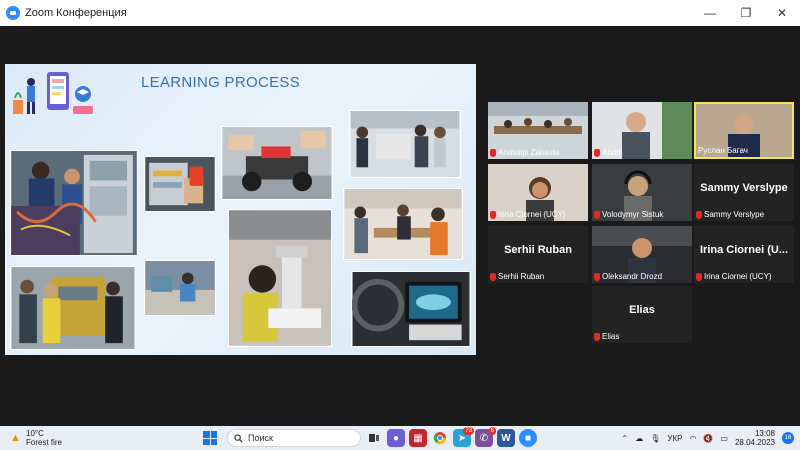  I want to click on notification-count-badge: 16, so click(788, 438).